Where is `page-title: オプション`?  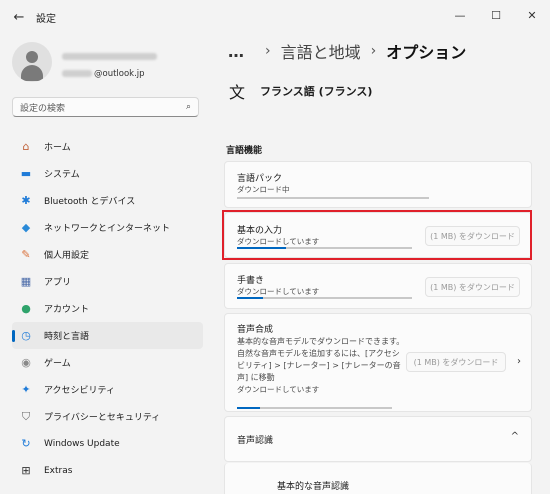
page-title: オプション is located at coordinates (426, 52).